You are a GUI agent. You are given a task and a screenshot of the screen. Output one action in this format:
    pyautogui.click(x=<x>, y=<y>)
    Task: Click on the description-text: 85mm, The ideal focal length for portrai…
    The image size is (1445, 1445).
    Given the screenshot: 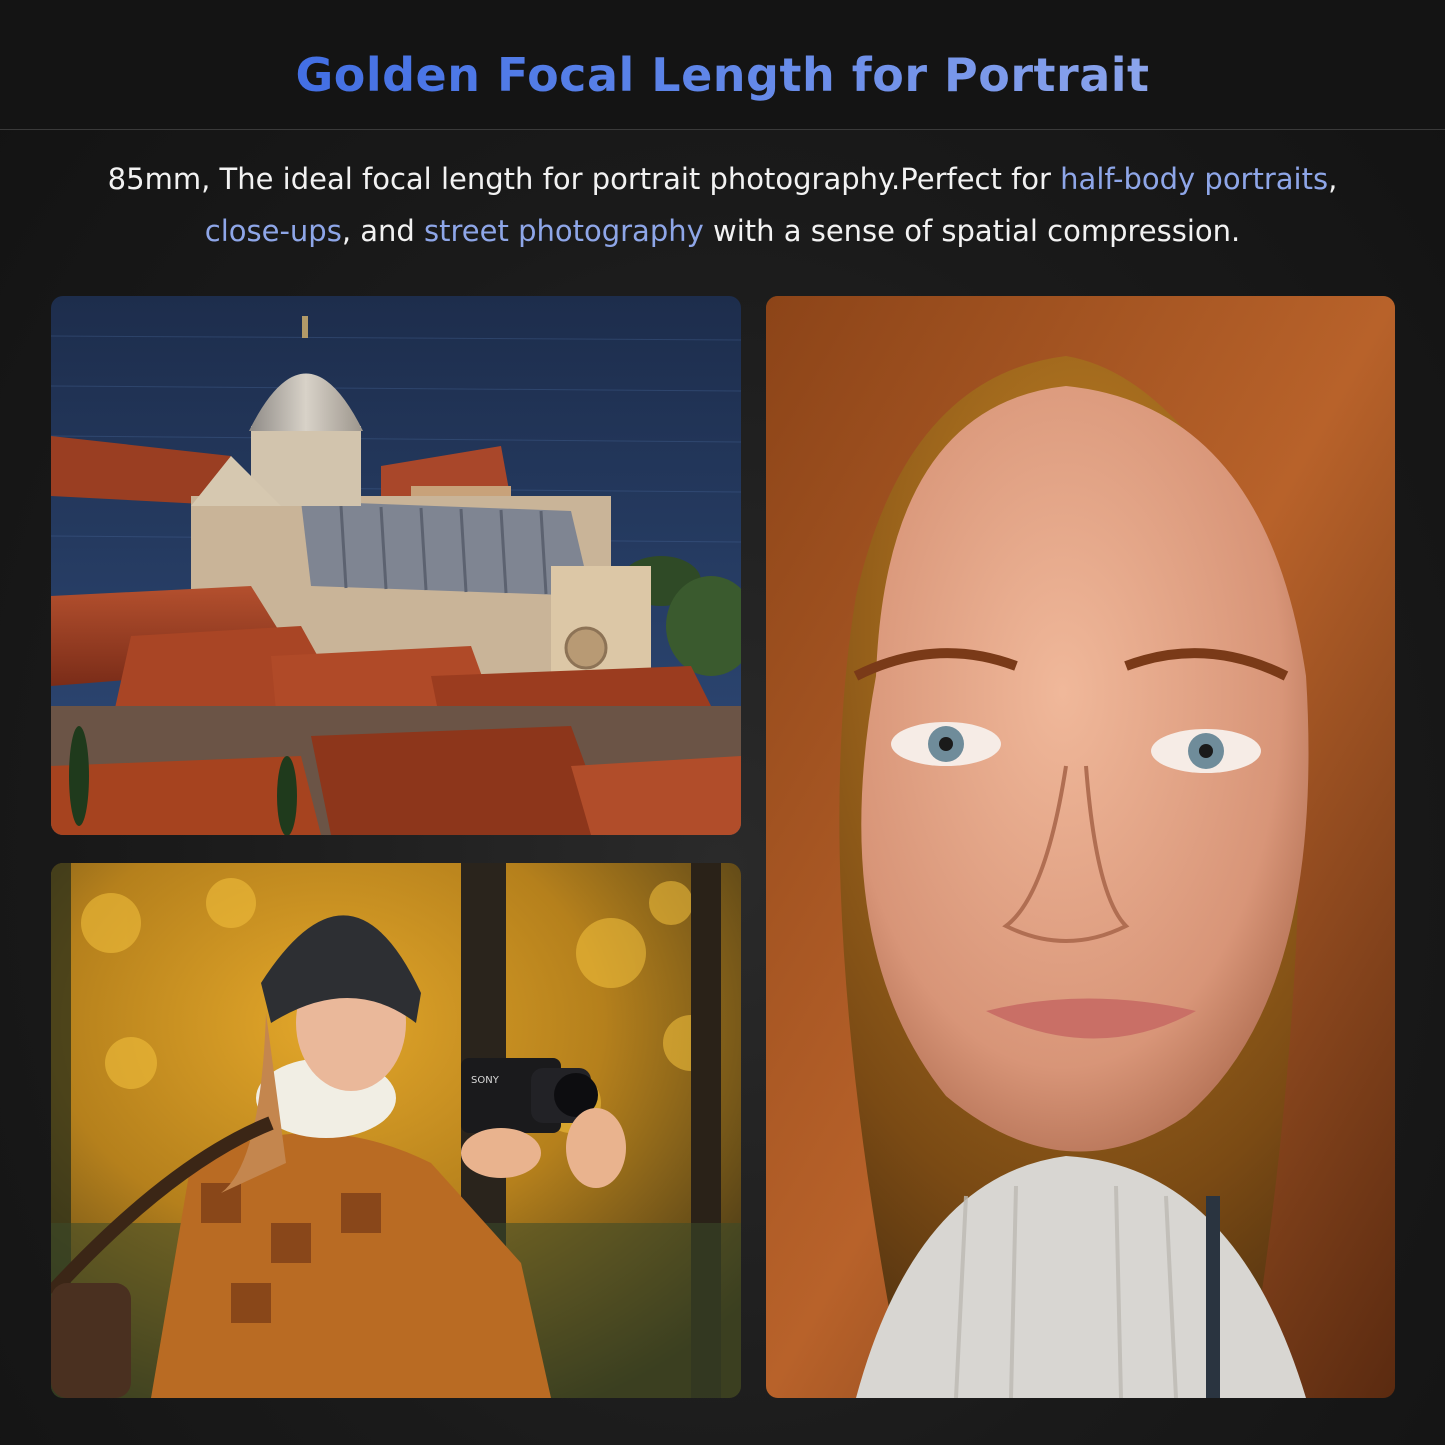 What is the action you would take?
    pyautogui.click(x=722, y=205)
    